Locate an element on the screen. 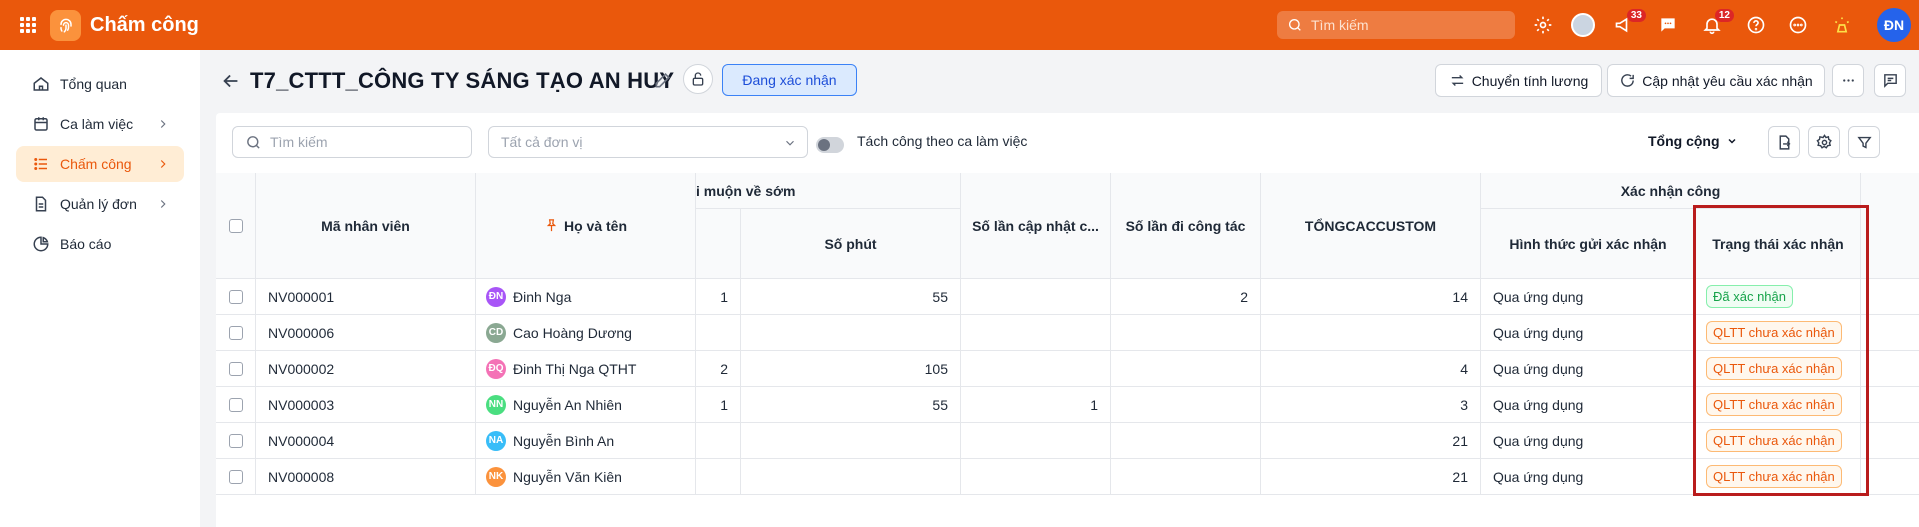  cell-code: NV000001 is located at coordinates (366, 297).